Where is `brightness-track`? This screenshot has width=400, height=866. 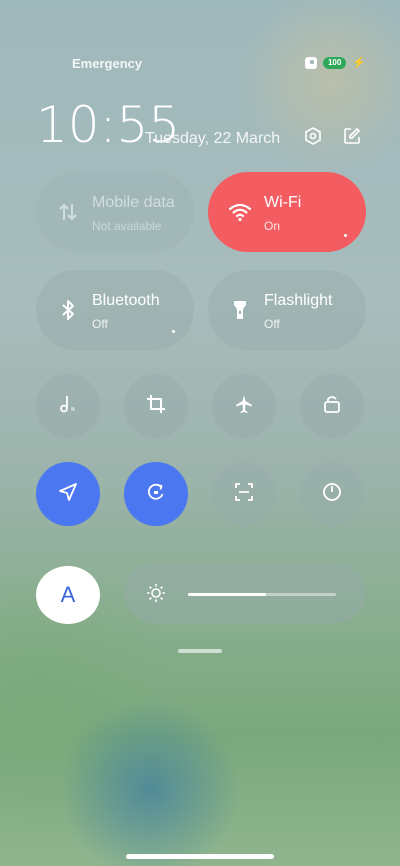 brightness-track is located at coordinates (262, 594).